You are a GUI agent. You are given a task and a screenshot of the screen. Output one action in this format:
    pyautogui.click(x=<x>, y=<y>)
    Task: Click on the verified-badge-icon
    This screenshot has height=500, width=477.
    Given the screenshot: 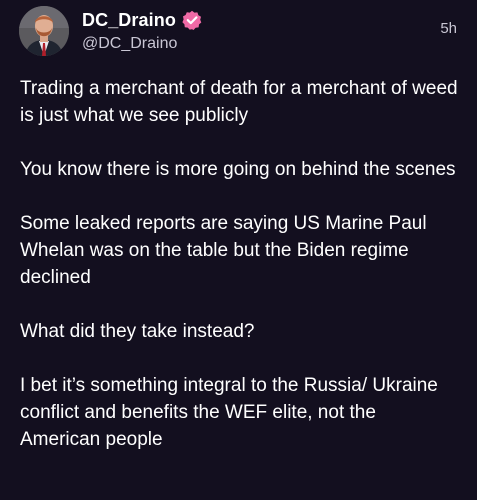 What is the action you would take?
    pyautogui.click(x=192, y=20)
    